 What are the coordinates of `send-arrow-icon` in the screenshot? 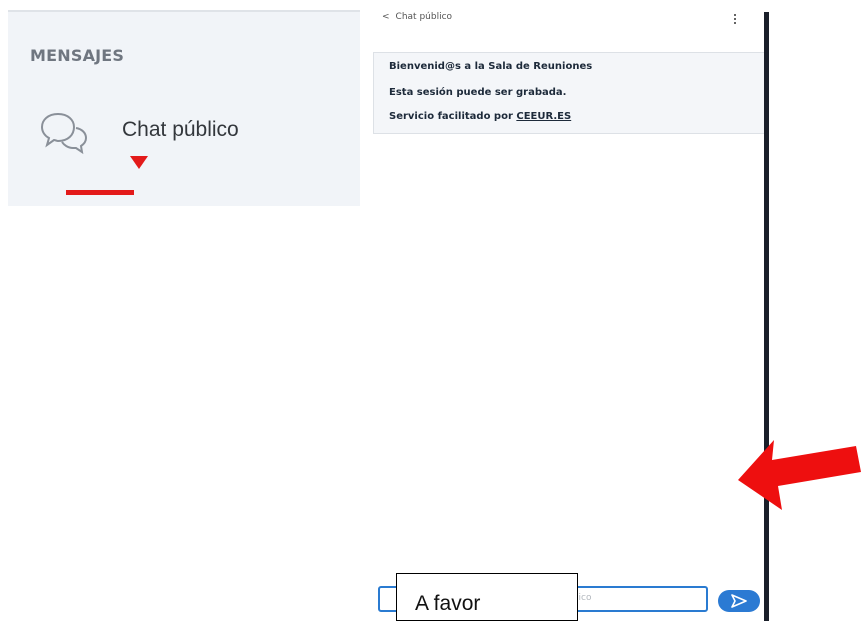 It's located at (739, 601).